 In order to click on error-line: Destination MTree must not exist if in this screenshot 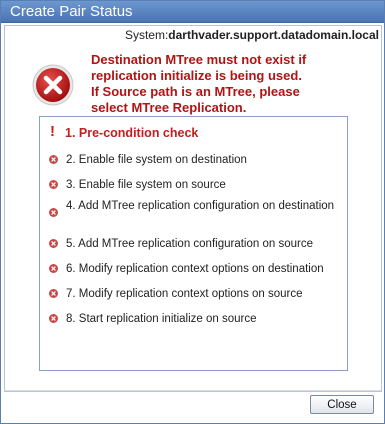, I will do `click(199, 59)`.